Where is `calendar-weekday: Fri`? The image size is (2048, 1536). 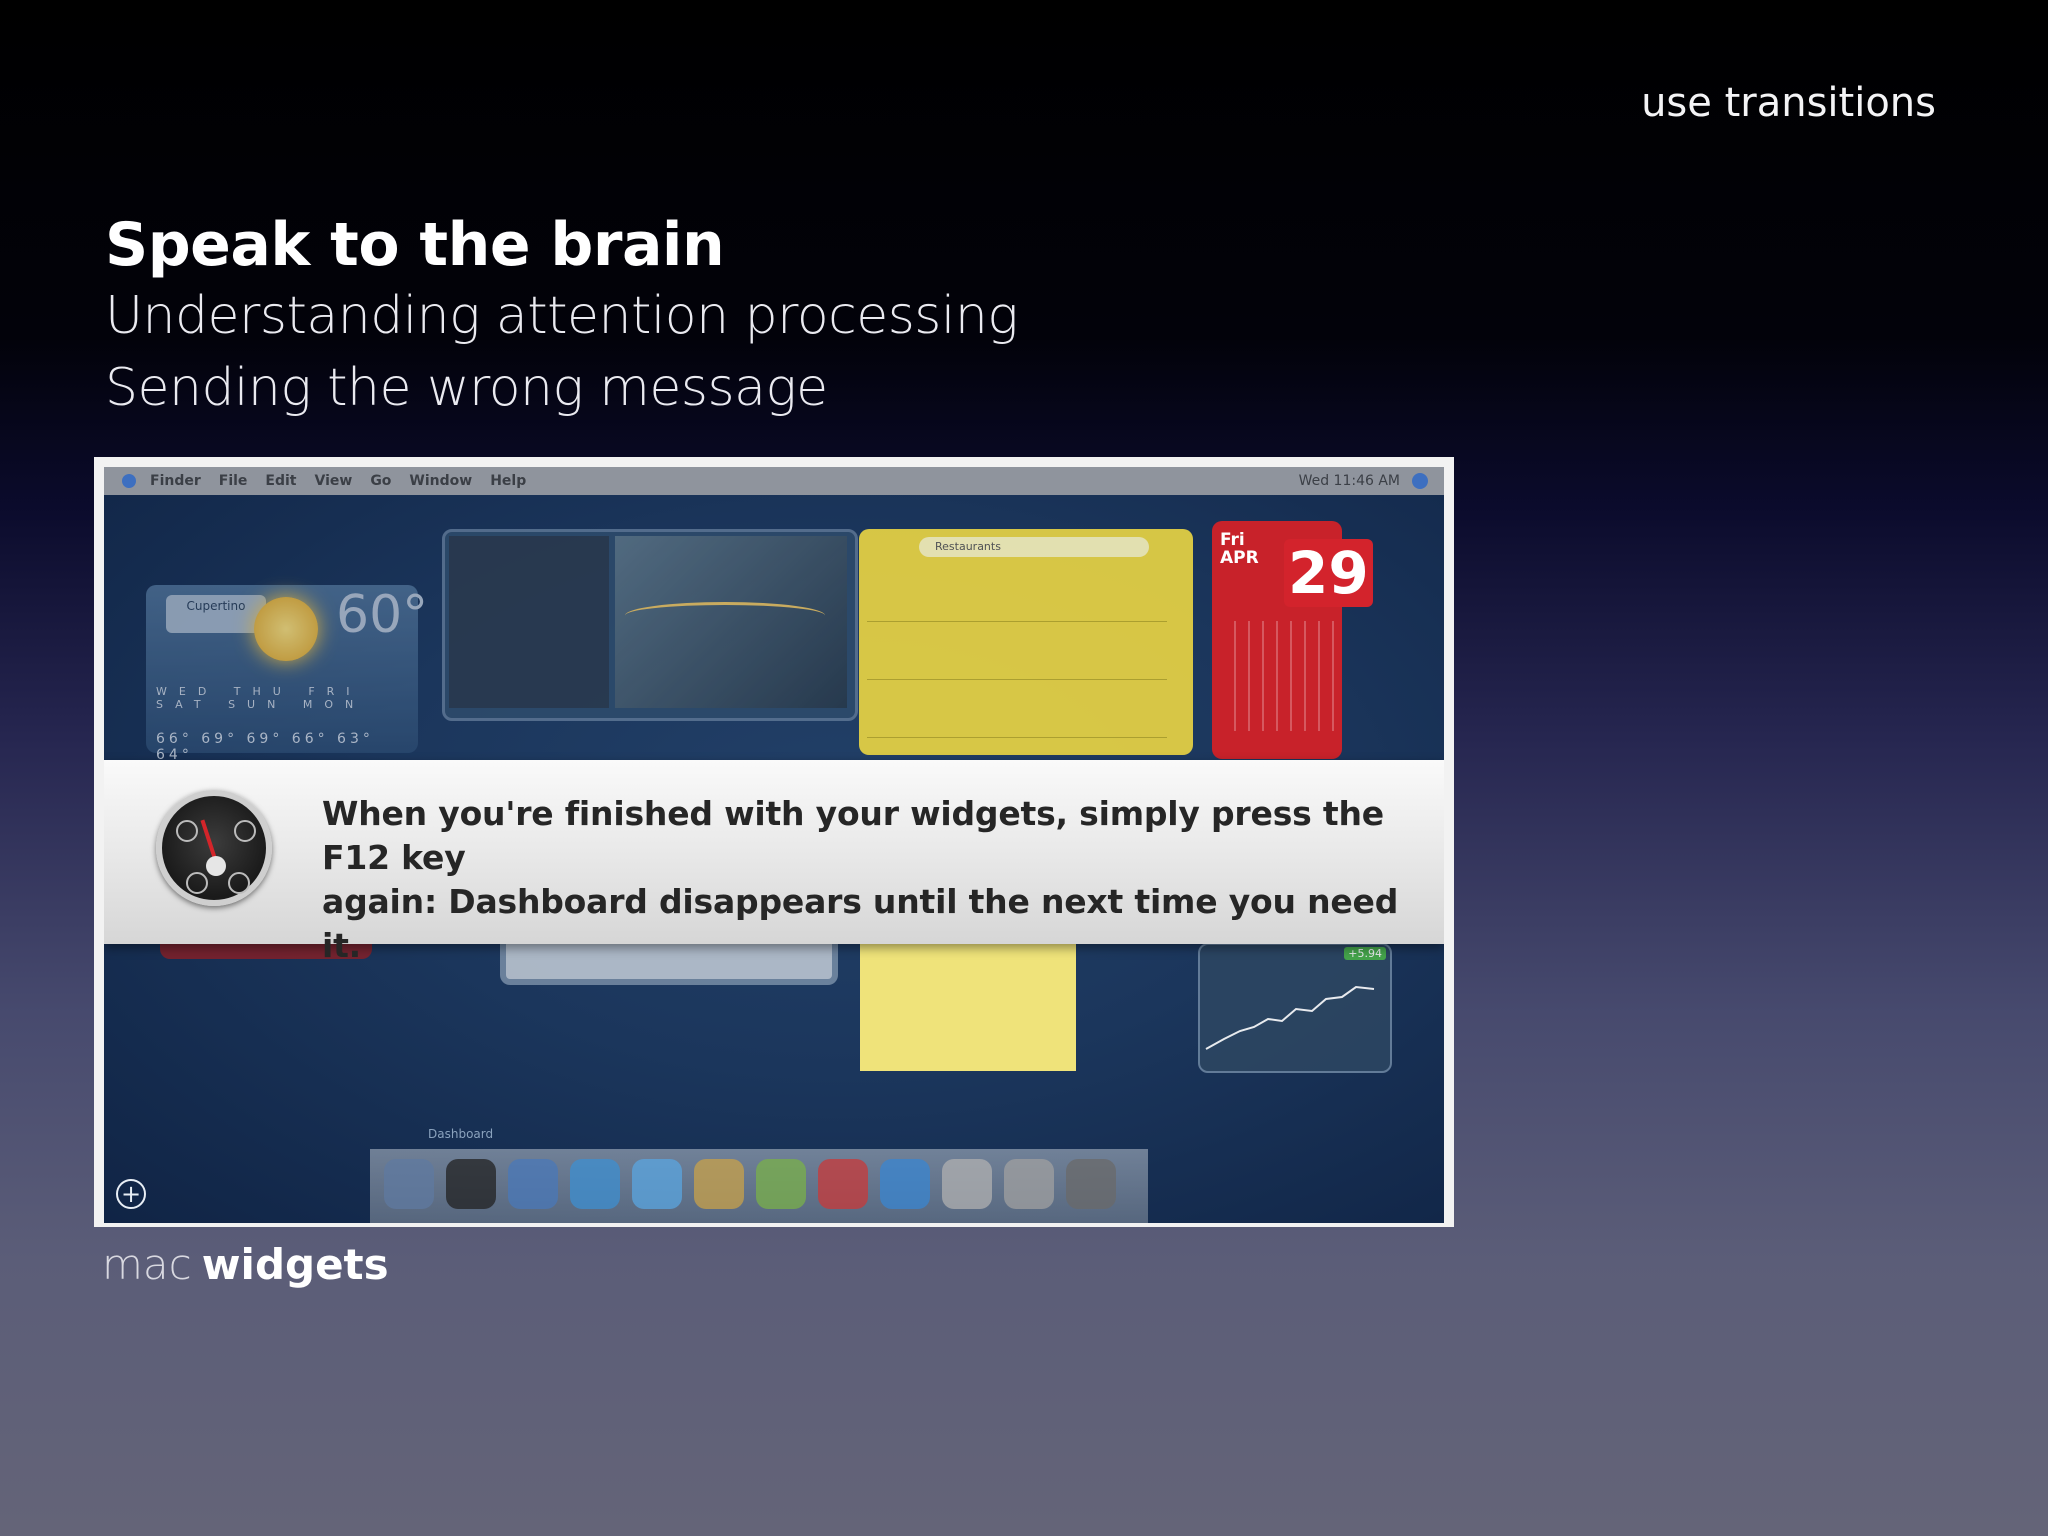 calendar-weekday: Fri is located at coordinates (1232, 540).